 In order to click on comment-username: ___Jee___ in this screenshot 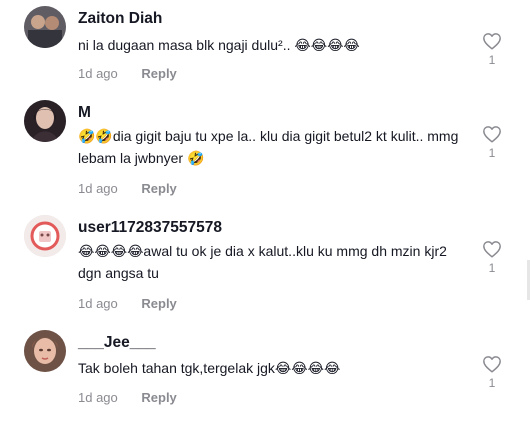, I will do `click(117, 343)`.